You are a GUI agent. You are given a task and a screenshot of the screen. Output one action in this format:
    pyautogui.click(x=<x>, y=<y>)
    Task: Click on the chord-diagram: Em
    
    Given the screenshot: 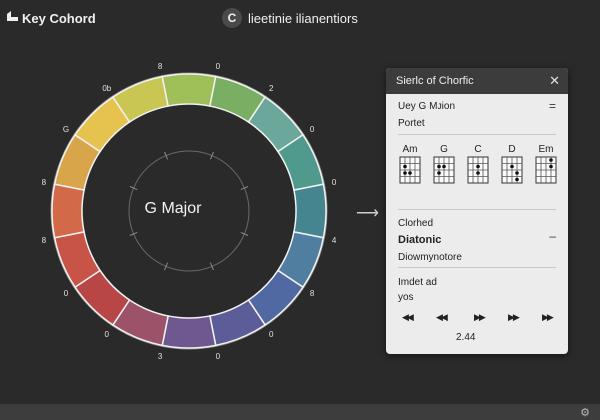 What is the action you would take?
    pyautogui.click(x=546, y=165)
    